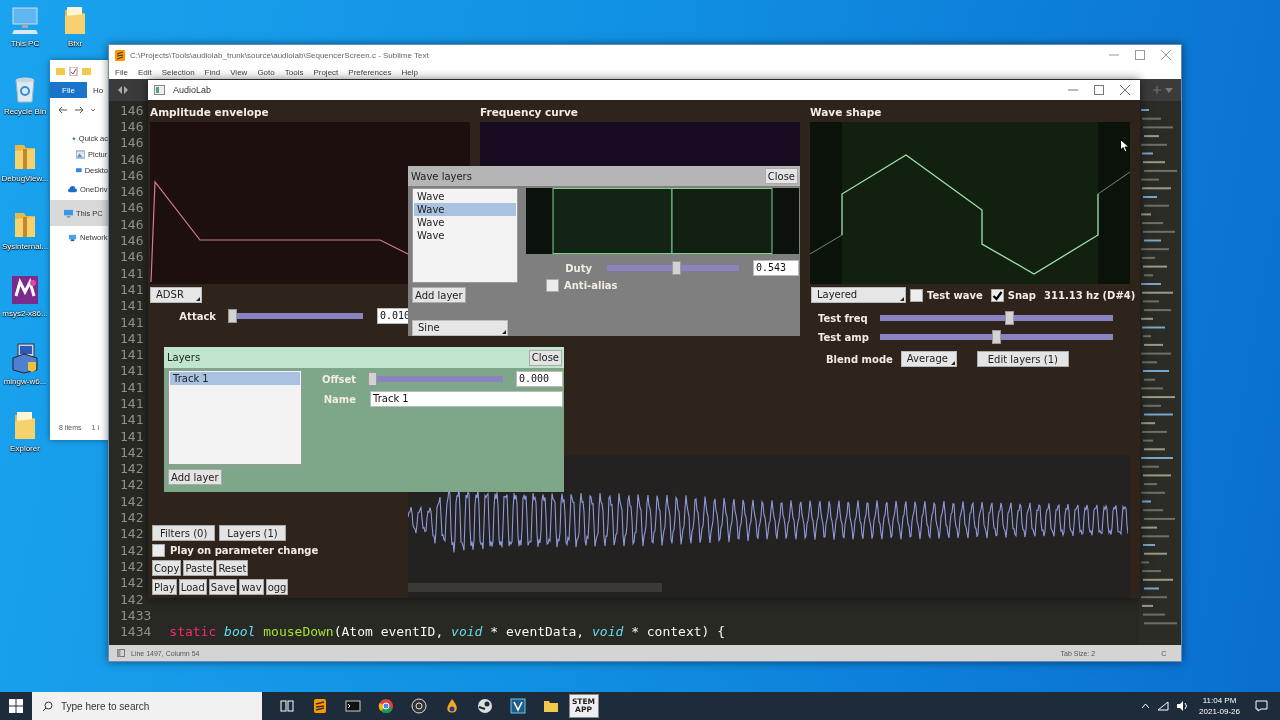 This screenshot has height=720, width=1280. Describe the element at coordinates (164, 587) in the screenshot. I see `file-button: Play` at that location.